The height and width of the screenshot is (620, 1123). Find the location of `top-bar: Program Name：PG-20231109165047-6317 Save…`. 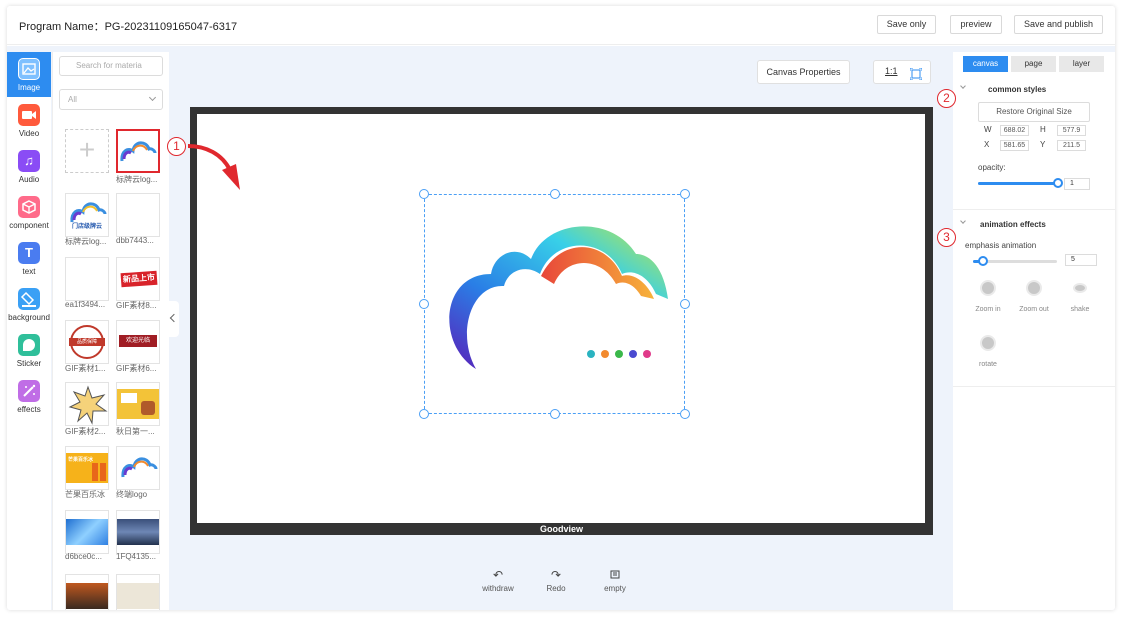

top-bar: Program Name：PG-20231109165047-6317 Save… is located at coordinates (561, 25).